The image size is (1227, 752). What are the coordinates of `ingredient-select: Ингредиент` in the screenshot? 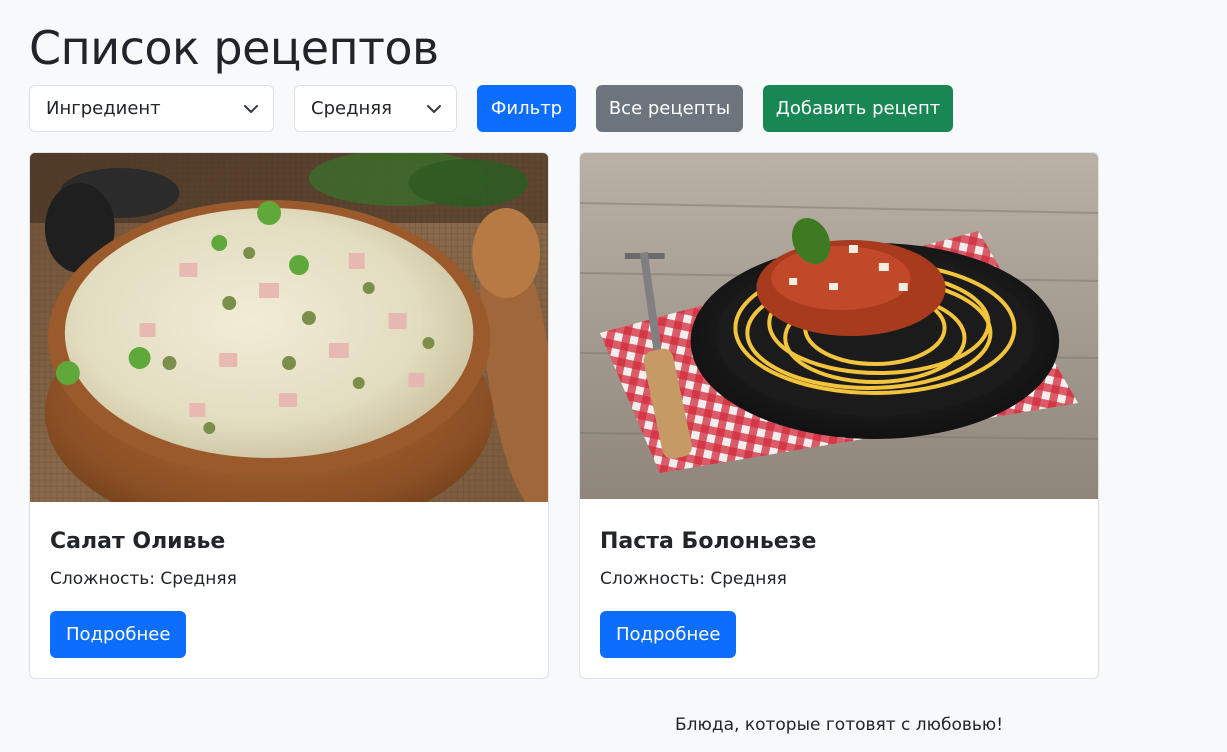 It's located at (151, 108).